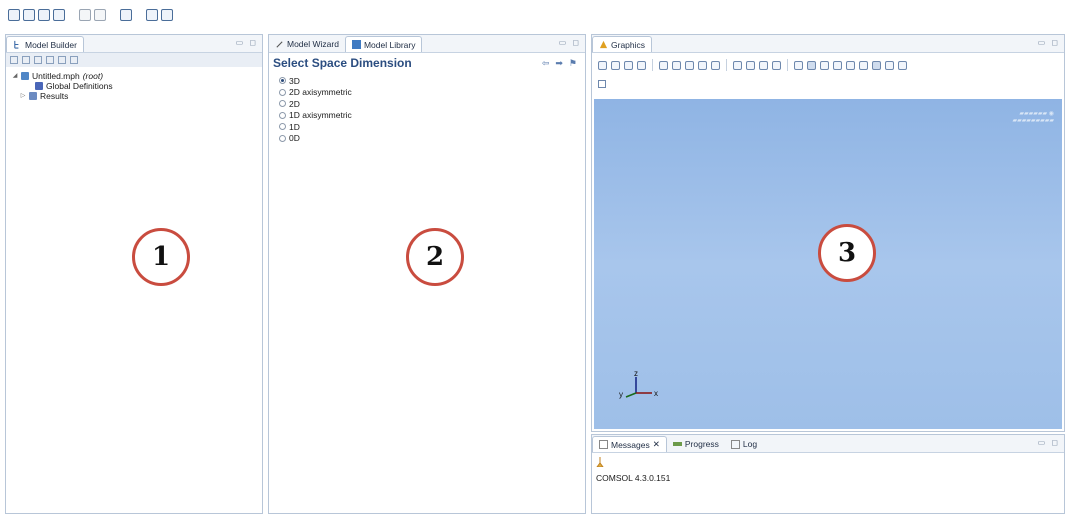  I want to click on zoom-out-icon, so click(676, 65).